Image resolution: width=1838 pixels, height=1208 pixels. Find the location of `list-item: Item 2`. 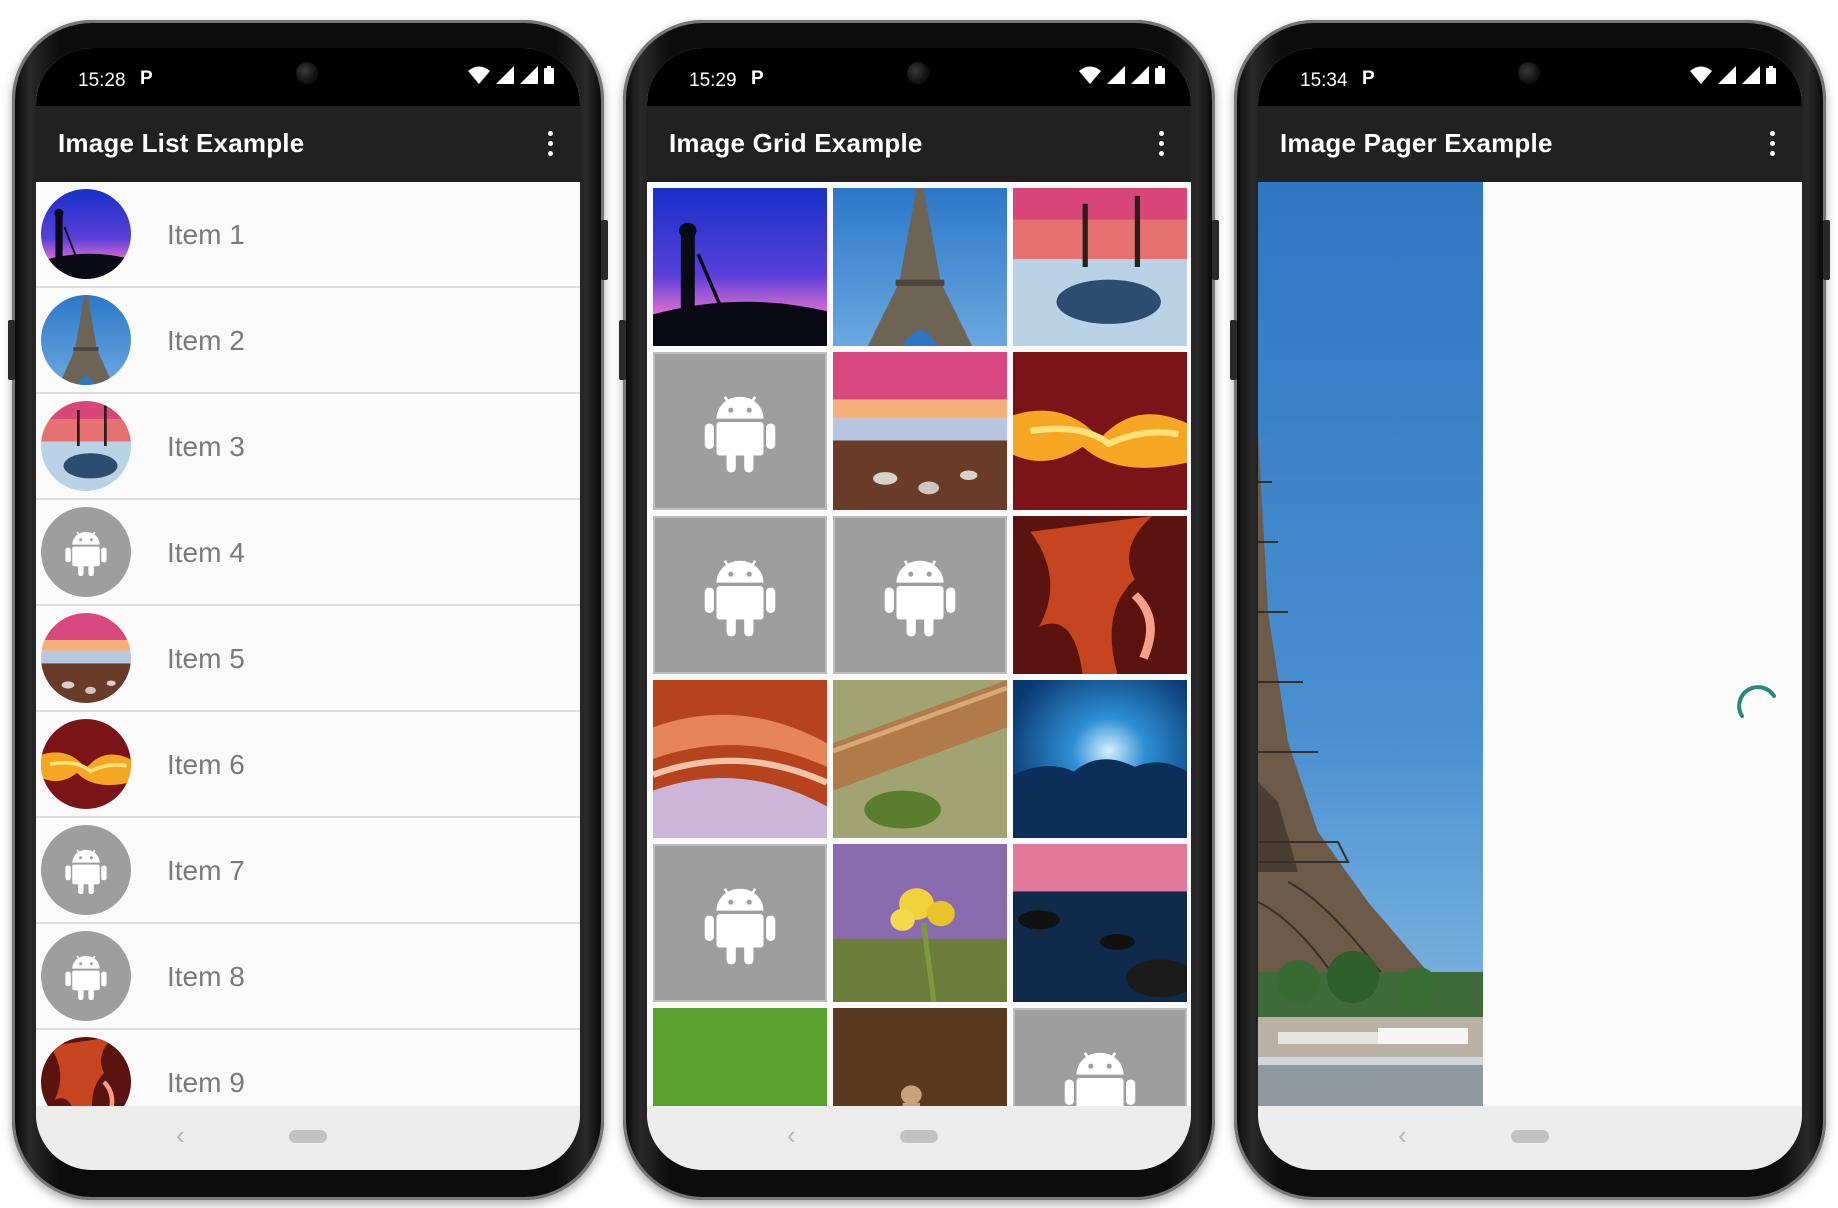

list-item: Item 2 is located at coordinates (308, 341).